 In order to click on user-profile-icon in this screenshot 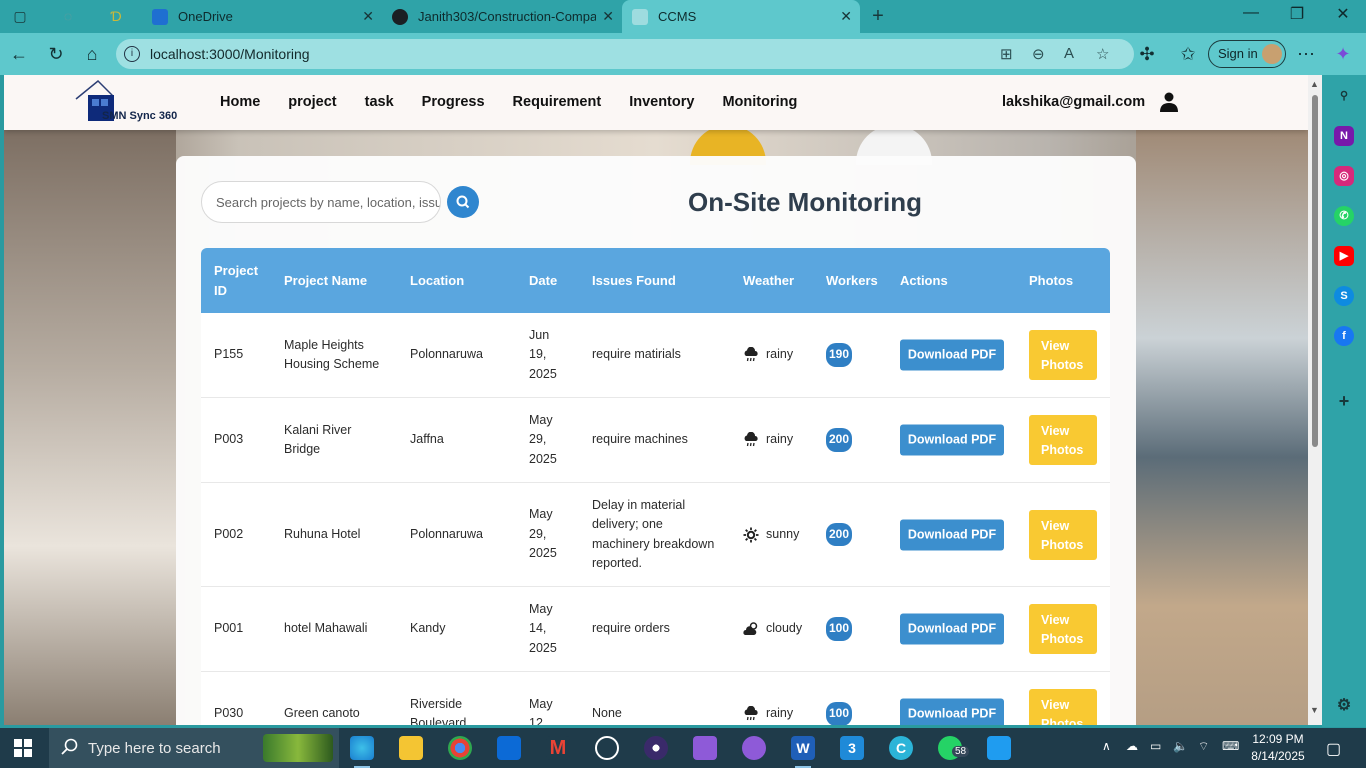, I will do `click(1169, 102)`.